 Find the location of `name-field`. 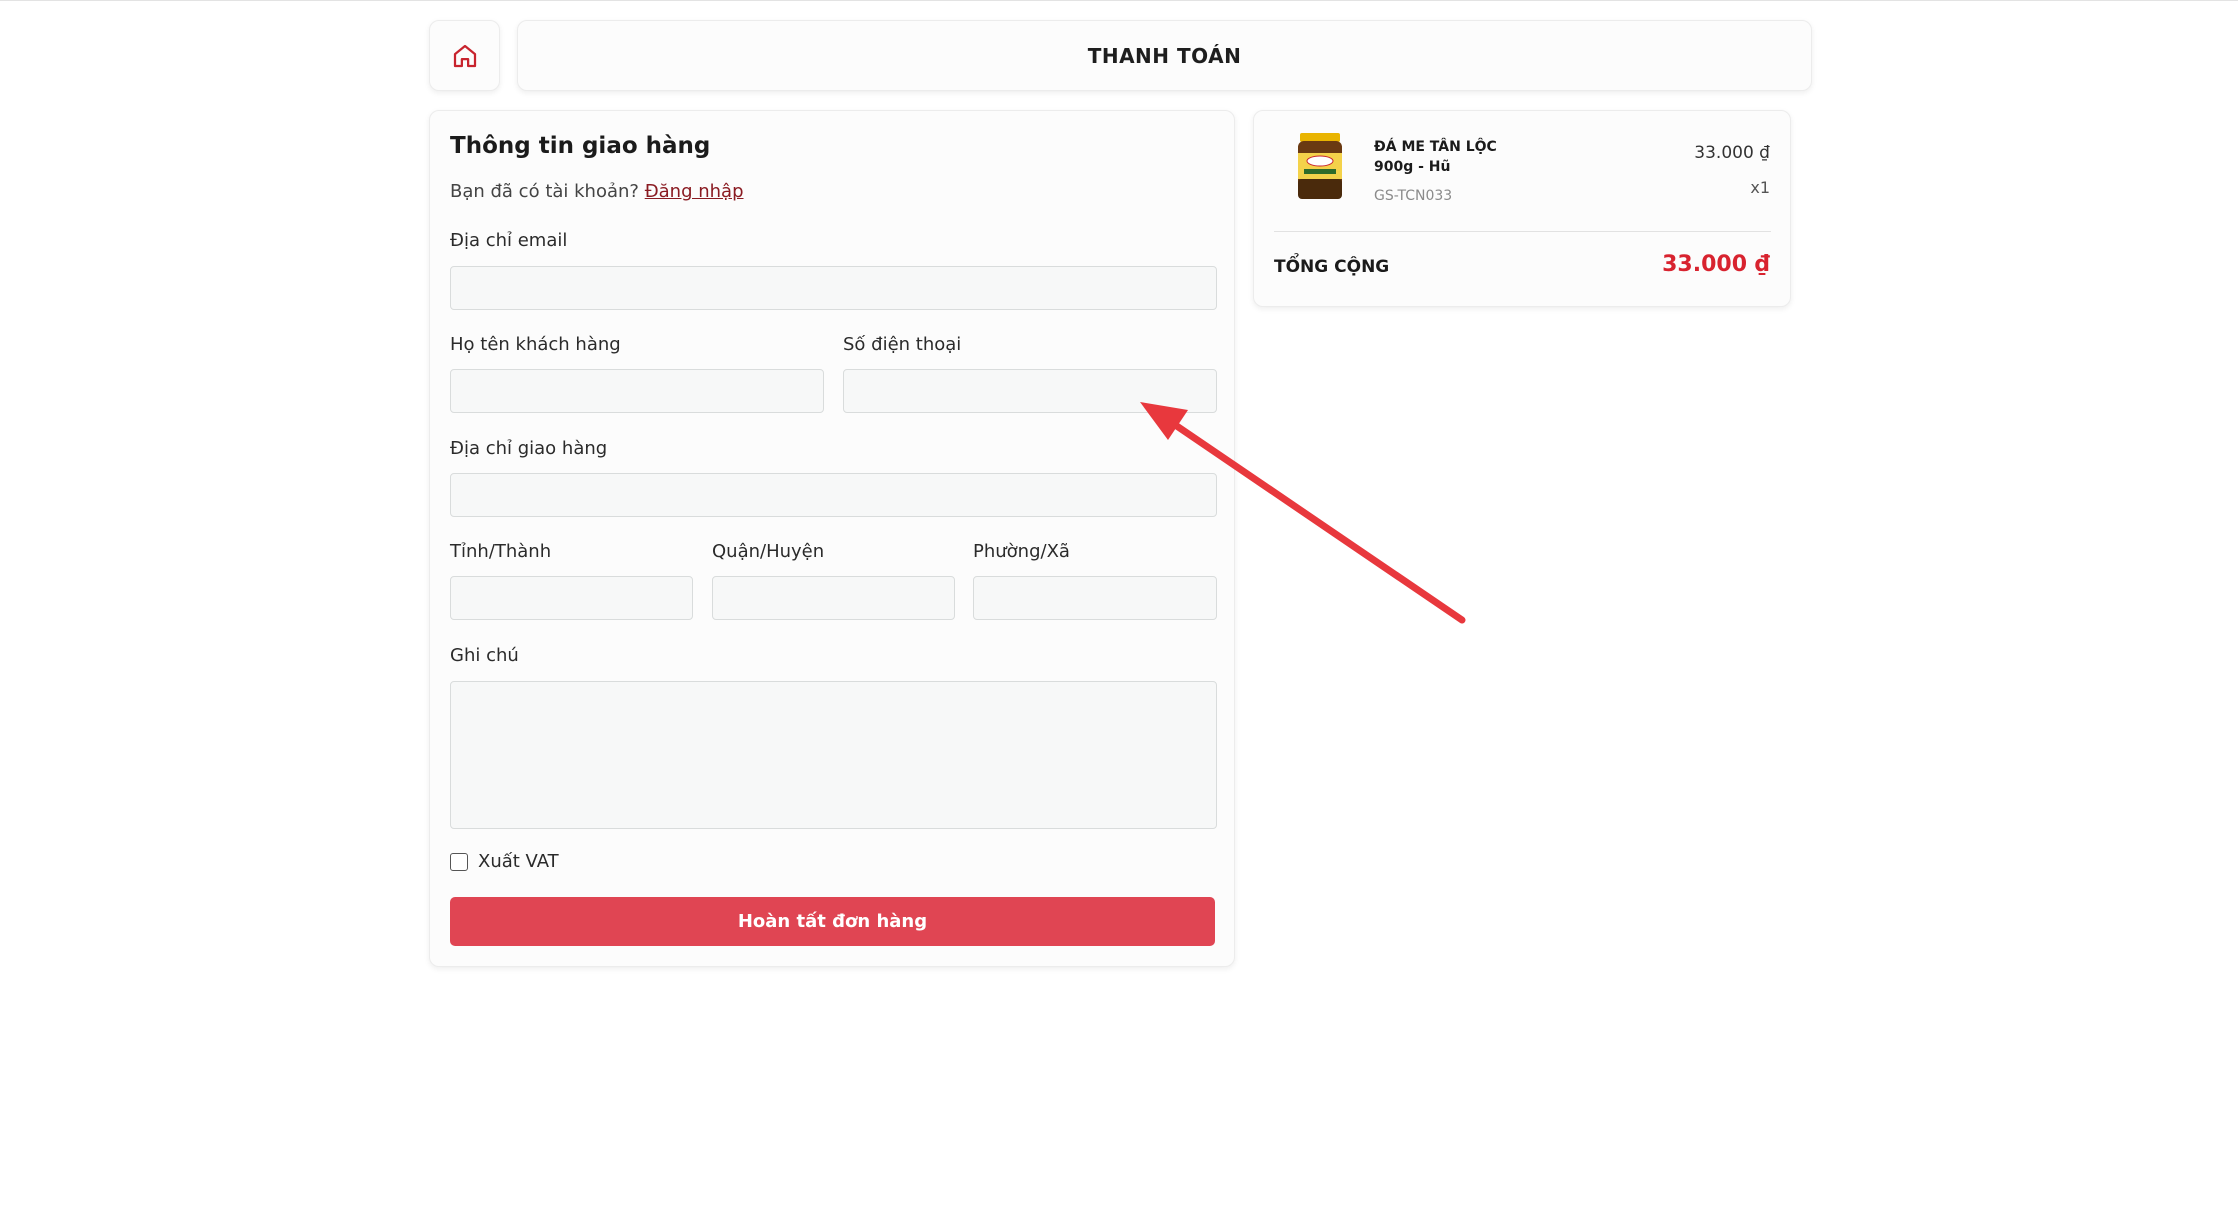

name-field is located at coordinates (637, 391).